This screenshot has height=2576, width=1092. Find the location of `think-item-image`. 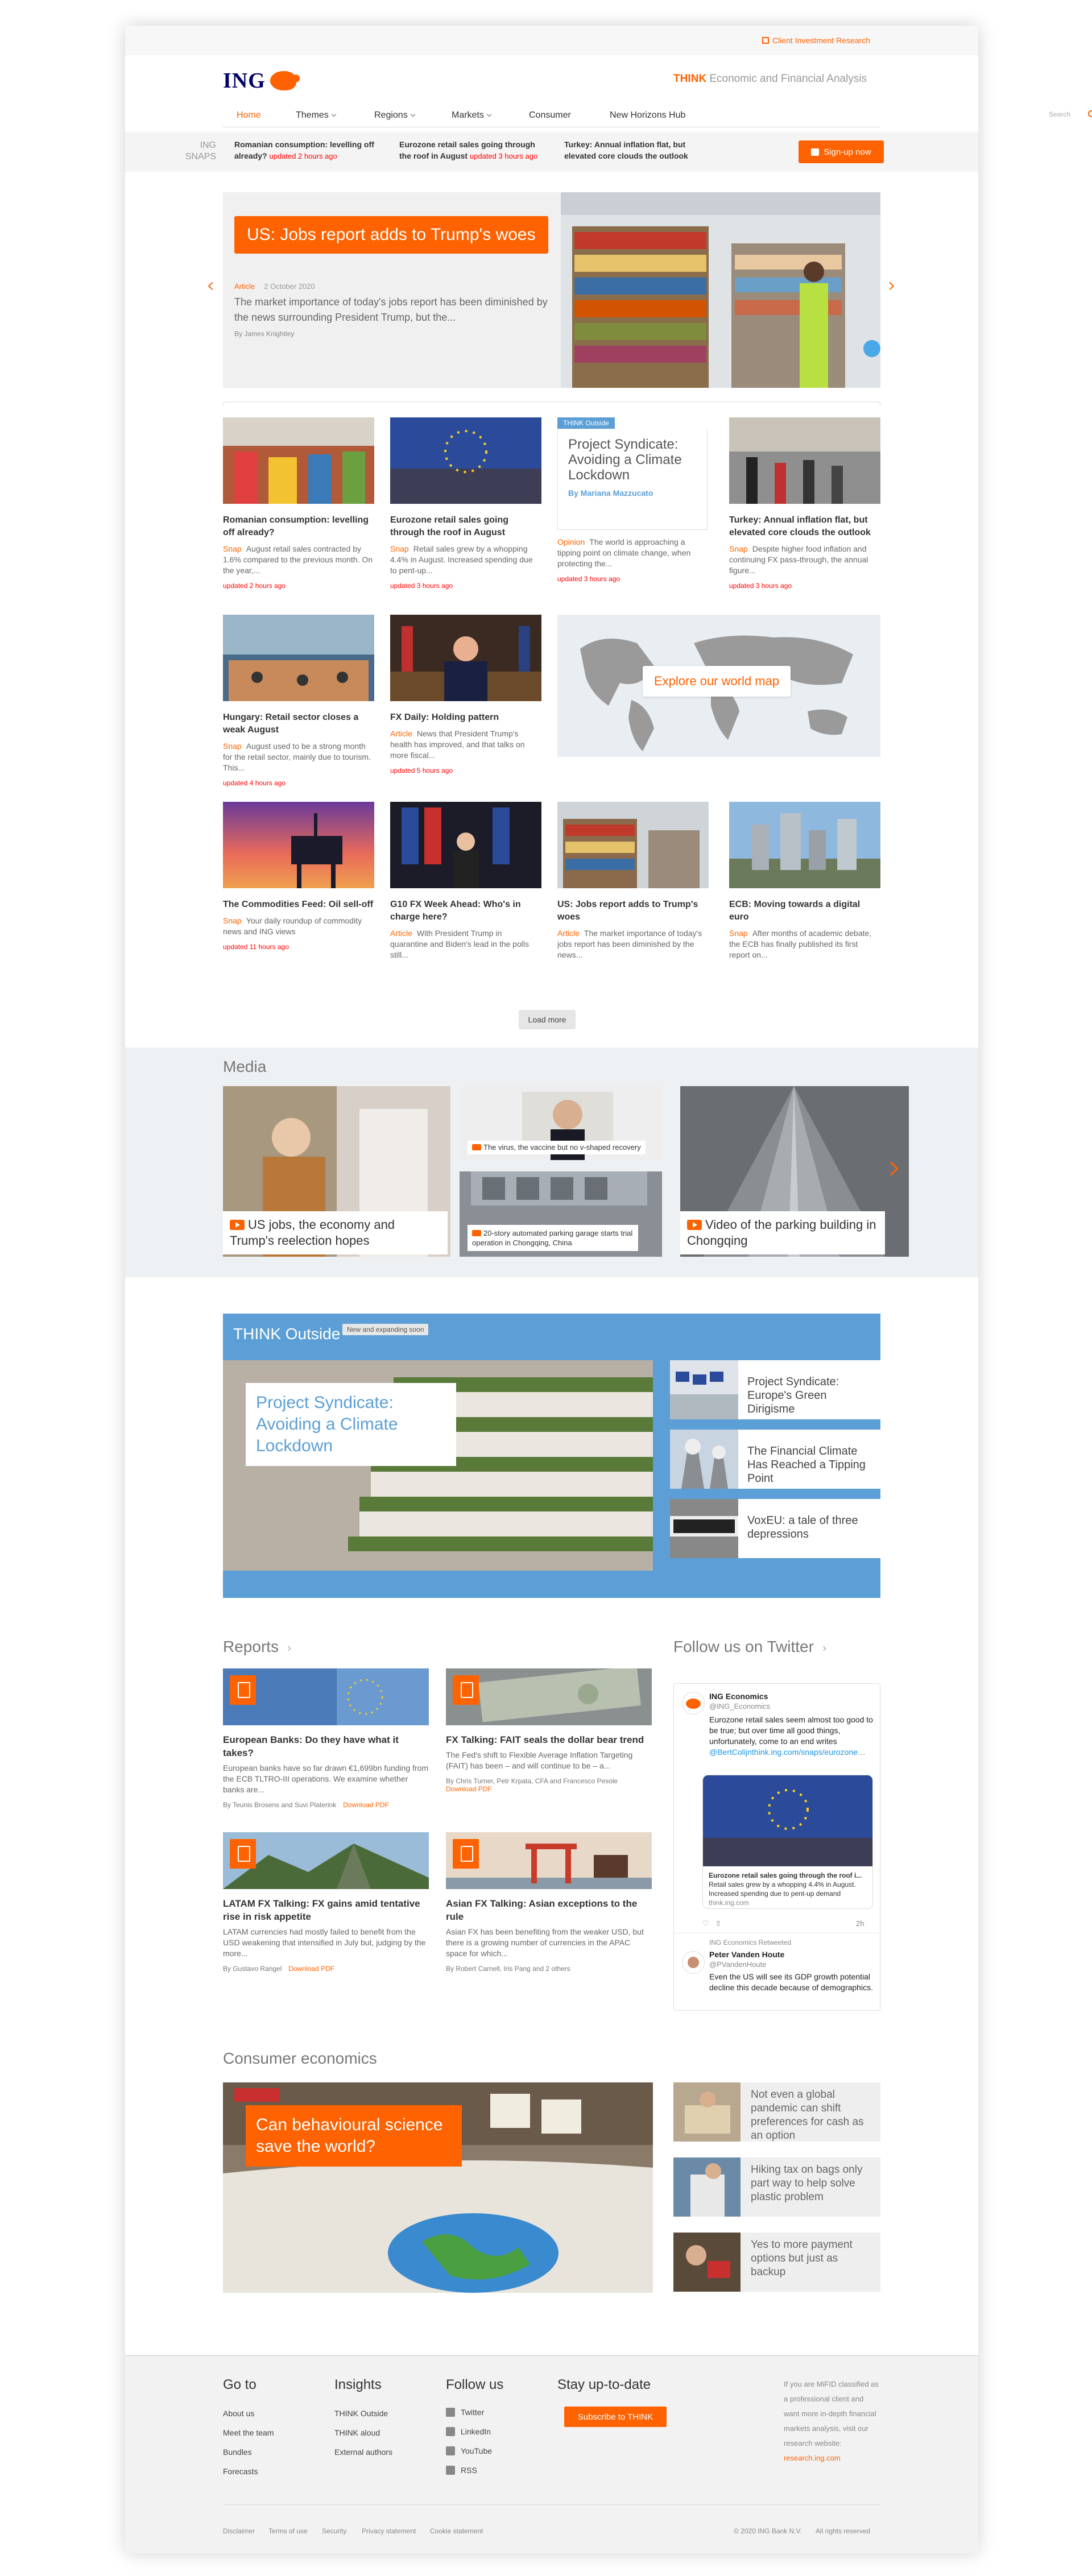

think-item-image is located at coordinates (704, 1389).